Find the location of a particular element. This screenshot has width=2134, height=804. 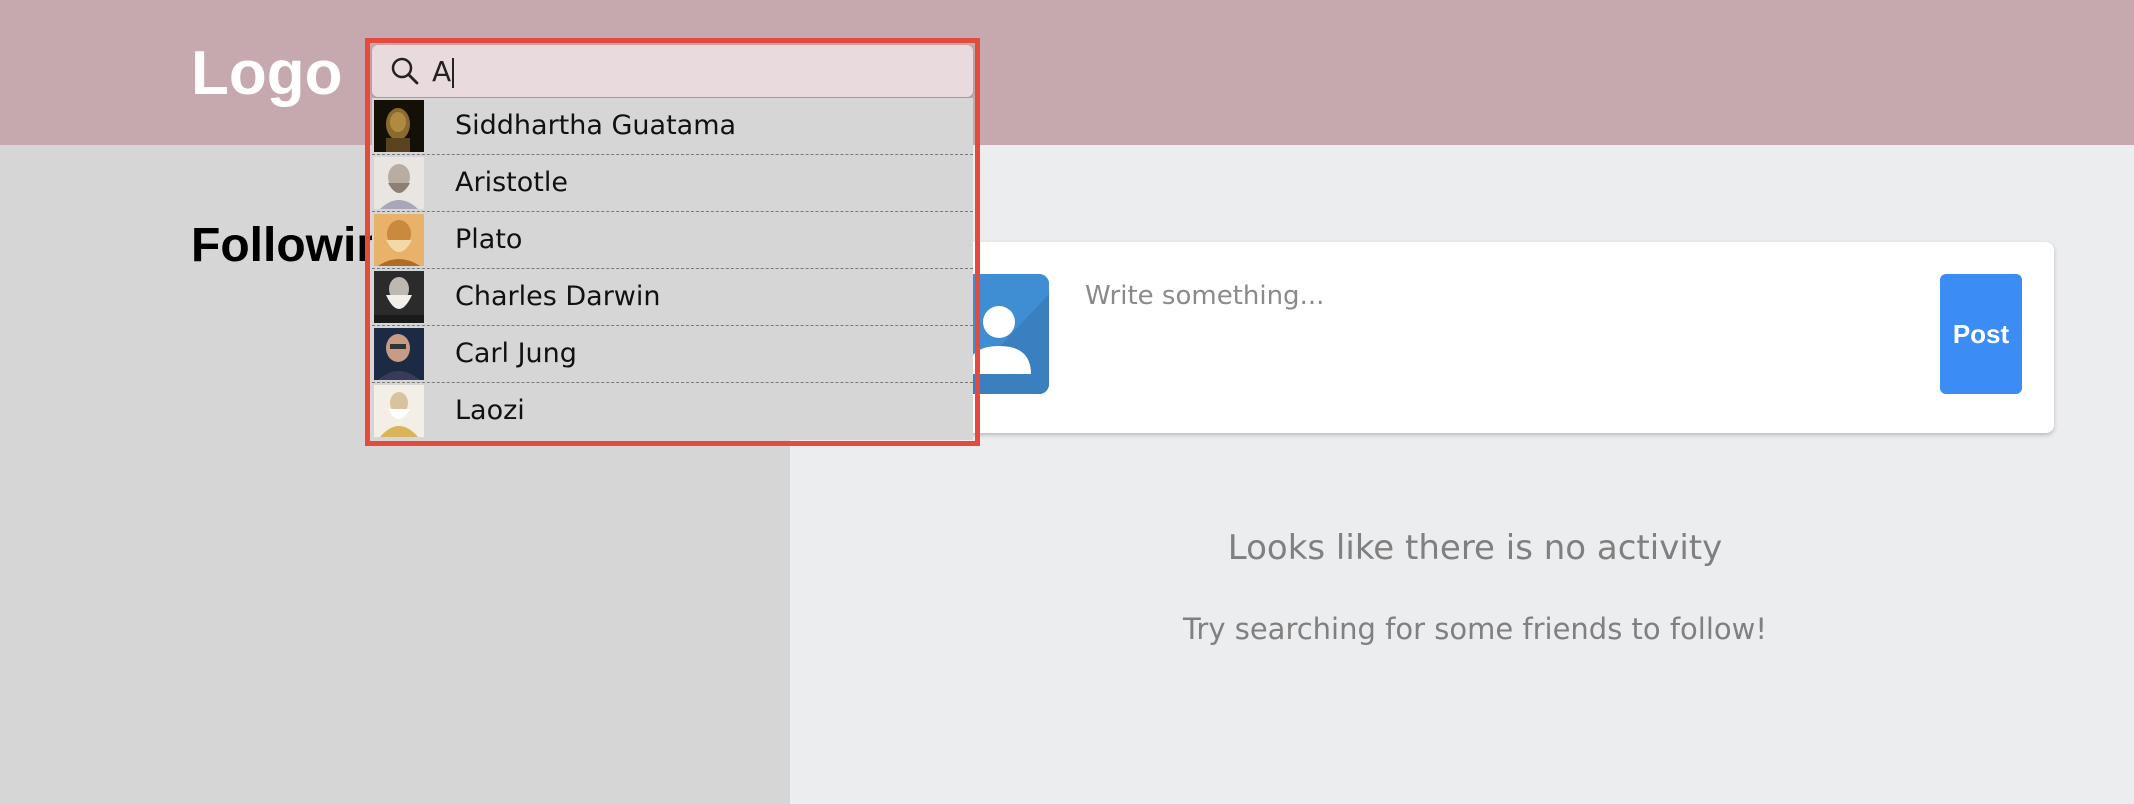

search-result-name: Siddhartha Guatama is located at coordinates (596, 125).